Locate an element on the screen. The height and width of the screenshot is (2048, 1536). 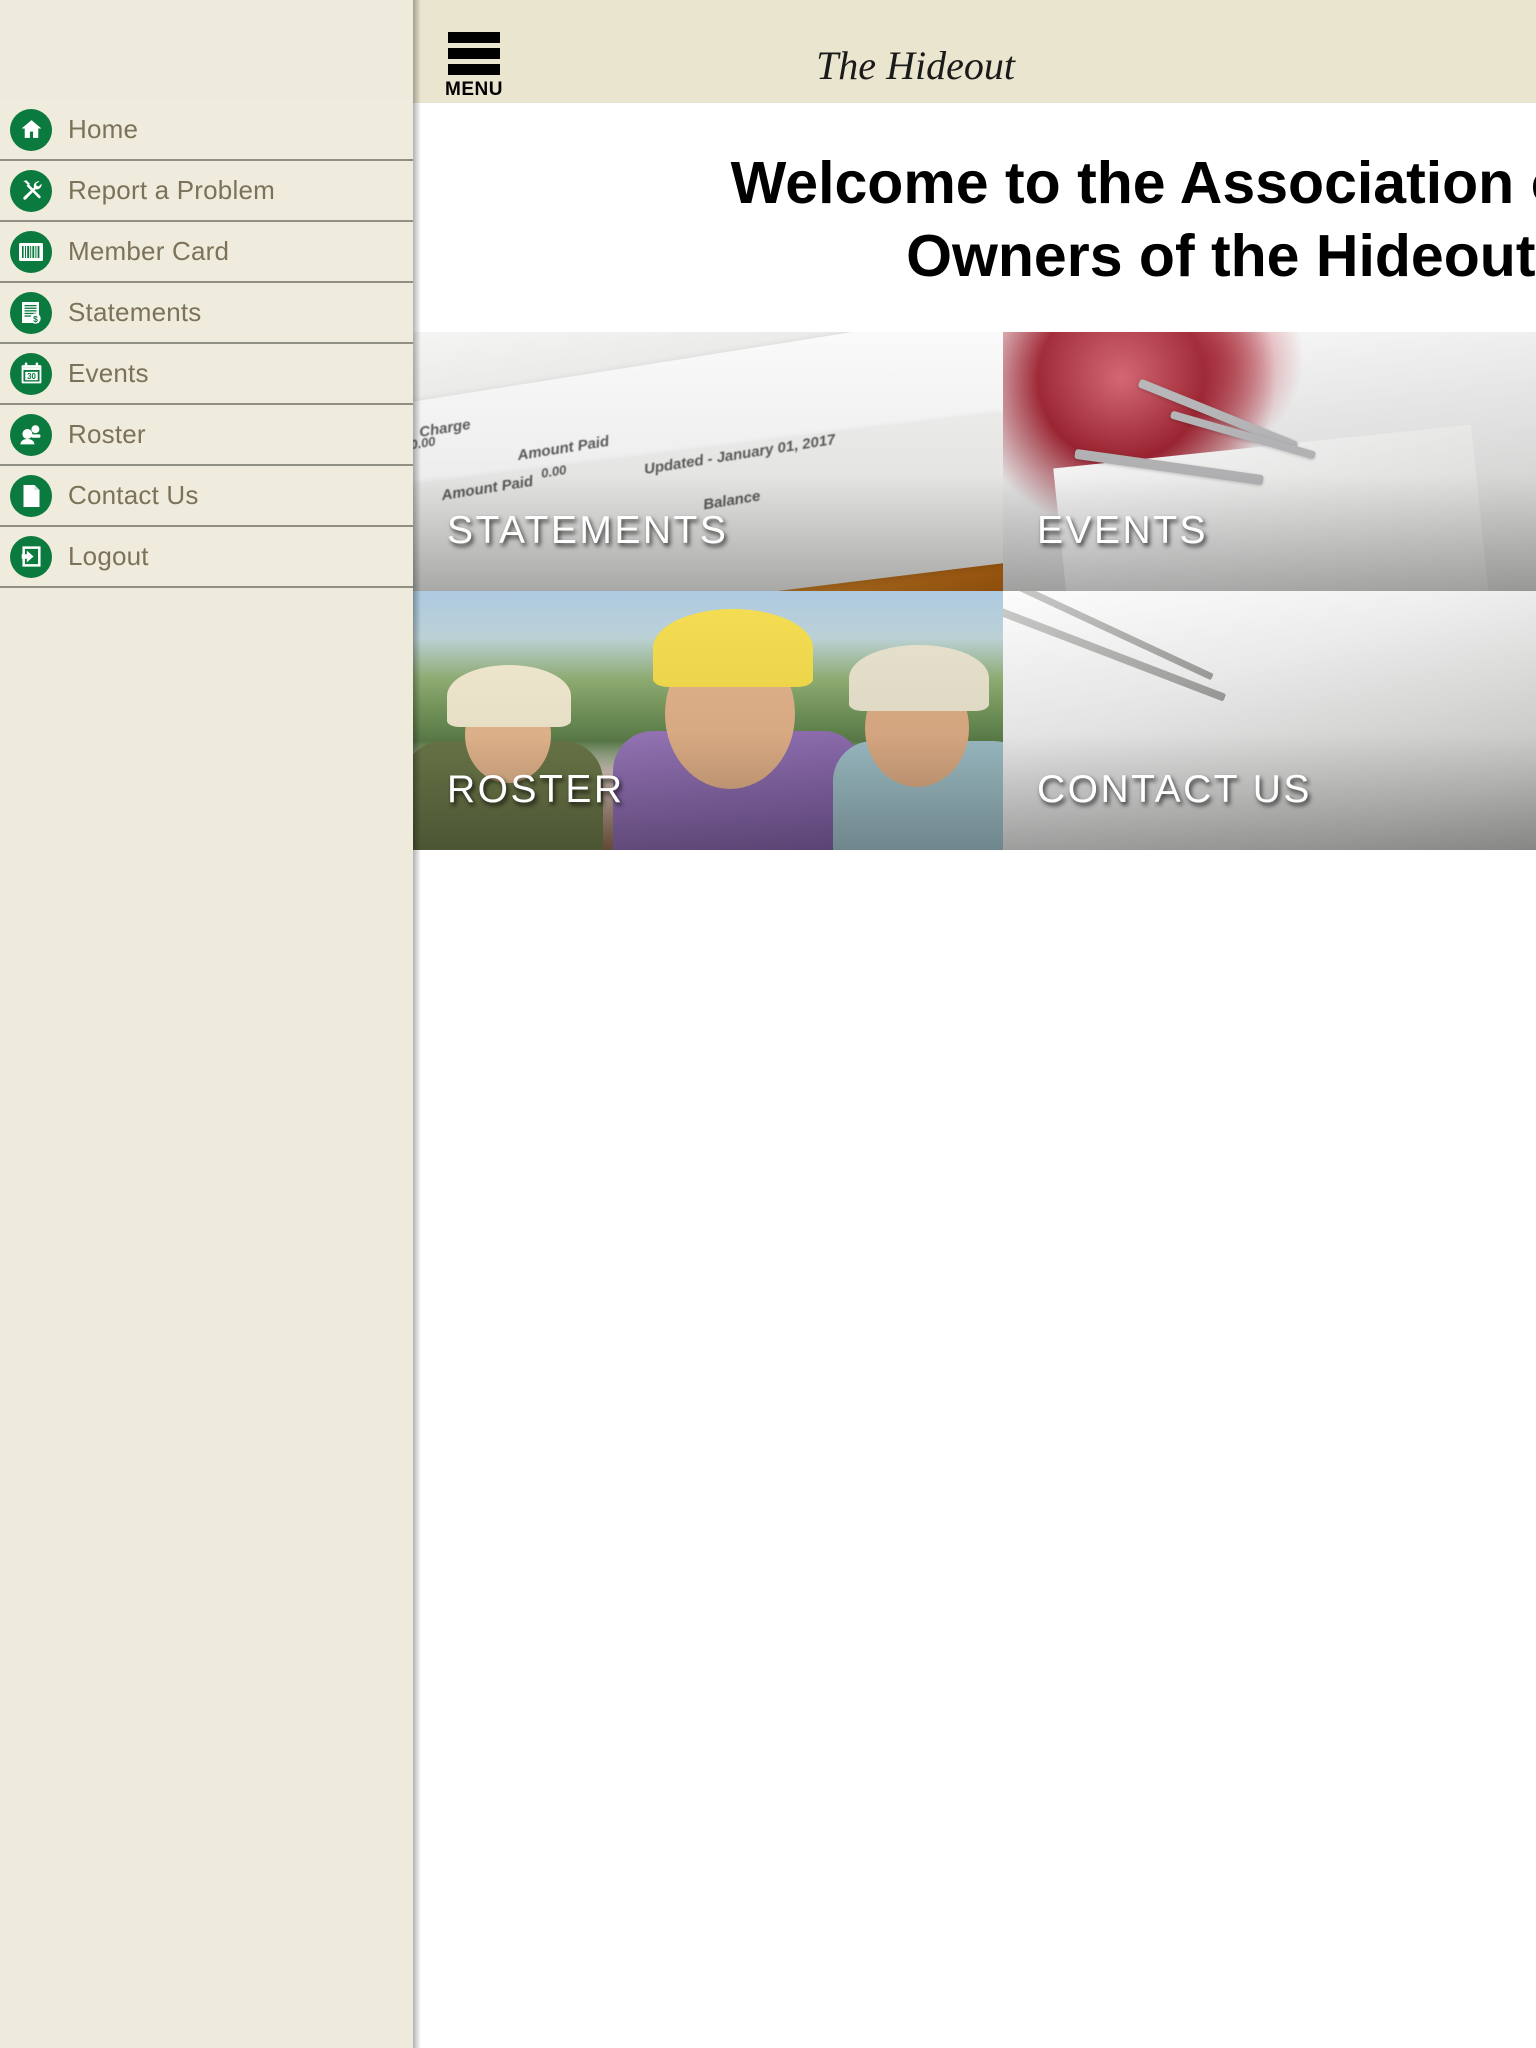
barcode-icon is located at coordinates (31, 251).